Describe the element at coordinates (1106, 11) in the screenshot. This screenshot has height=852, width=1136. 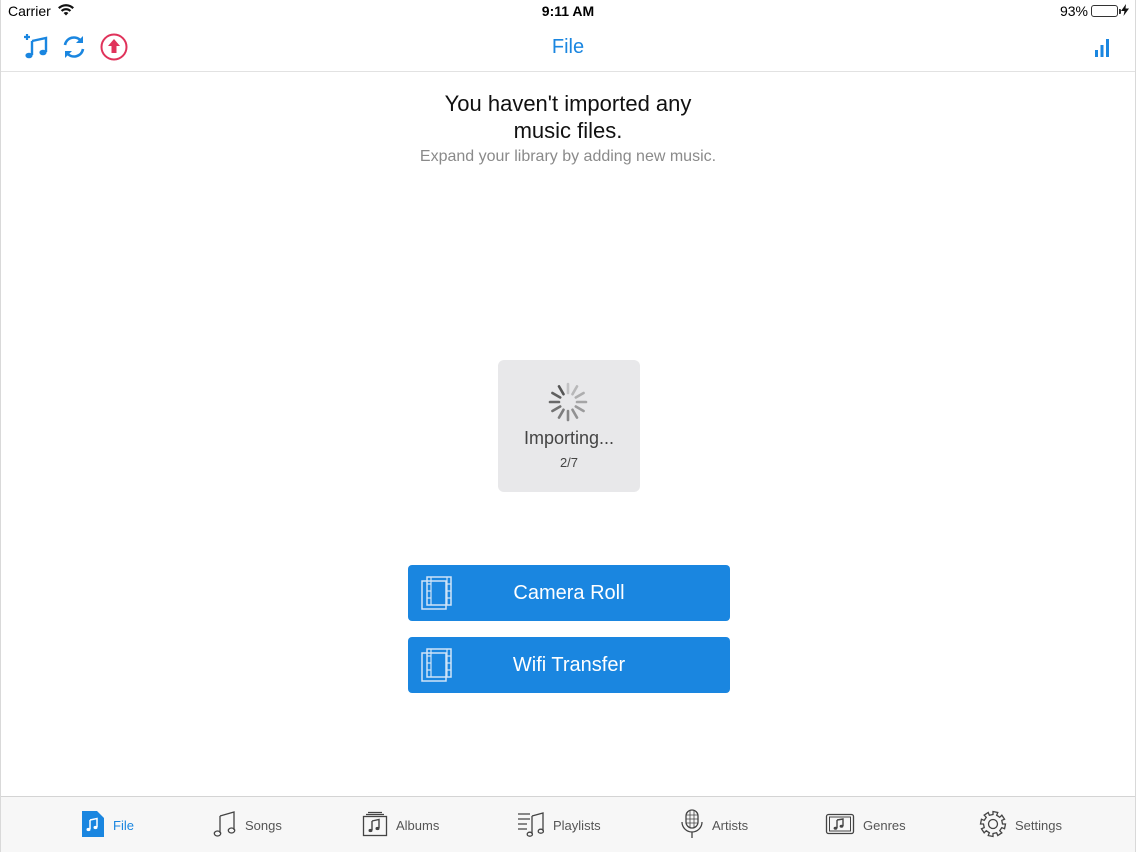
I see `battery-icon` at that location.